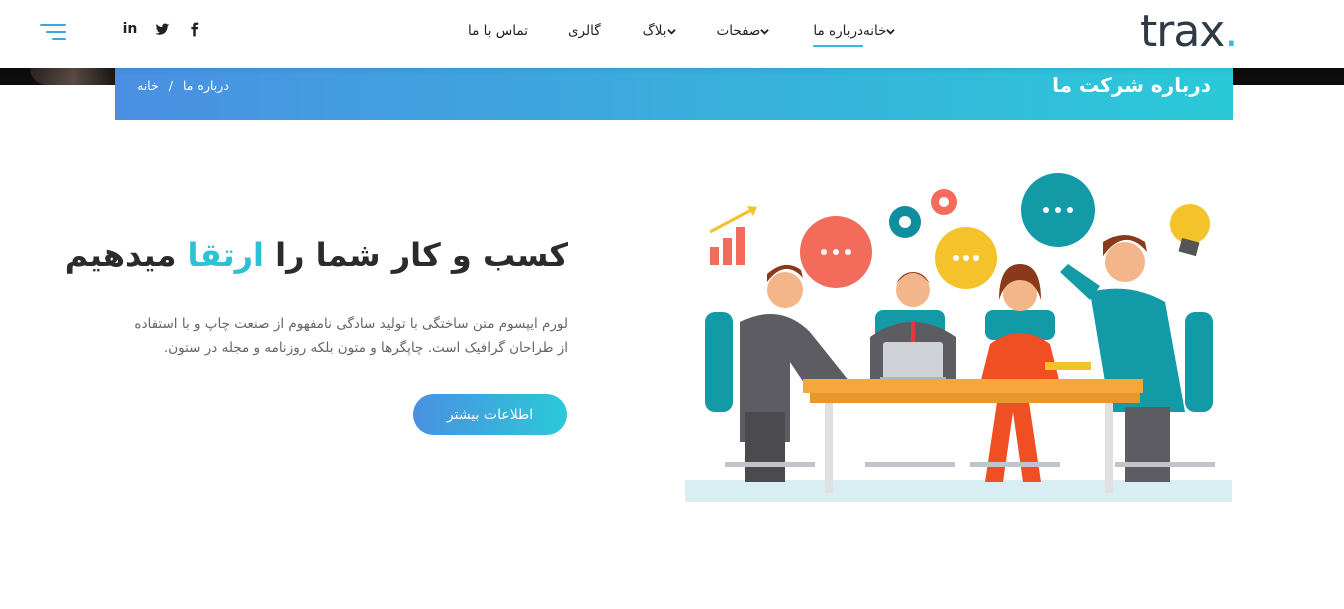 The width and height of the screenshot is (1344, 609). What do you see at coordinates (966, 258) in the screenshot?
I see `chat-bubble-yellow-icon` at bounding box center [966, 258].